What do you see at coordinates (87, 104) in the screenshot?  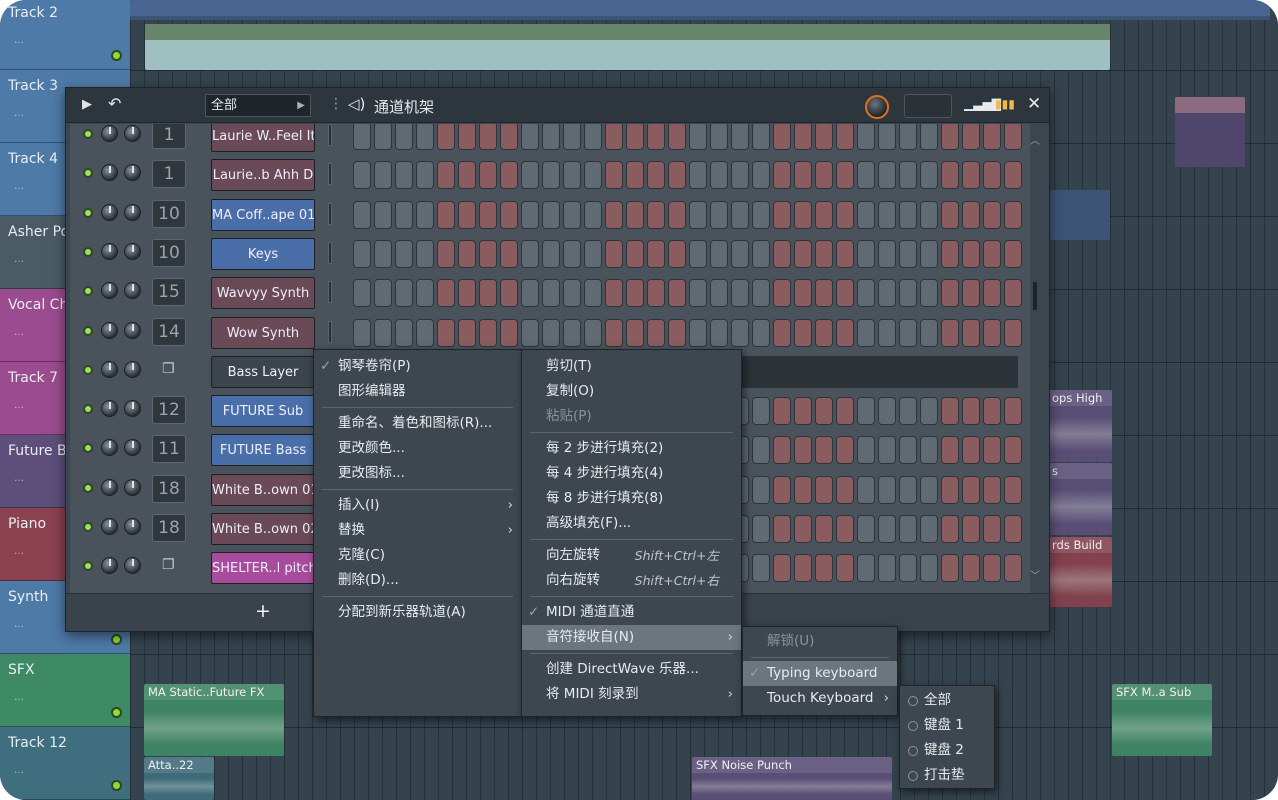 I see `play-arrow-icon: ▶` at bounding box center [87, 104].